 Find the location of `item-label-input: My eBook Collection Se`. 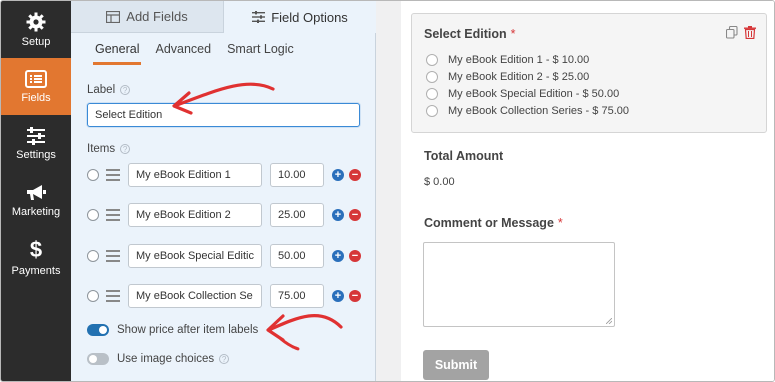

item-label-input: My eBook Collection Se is located at coordinates (195, 296).